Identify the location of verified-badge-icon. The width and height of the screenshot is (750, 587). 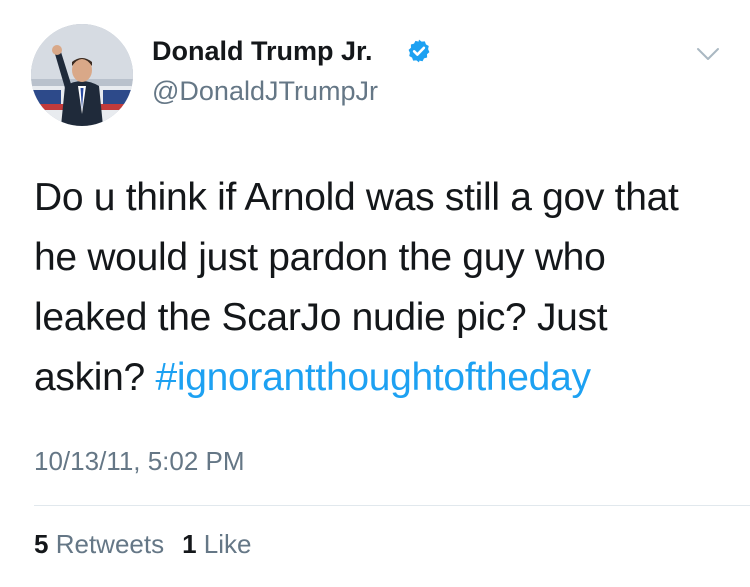
(419, 51).